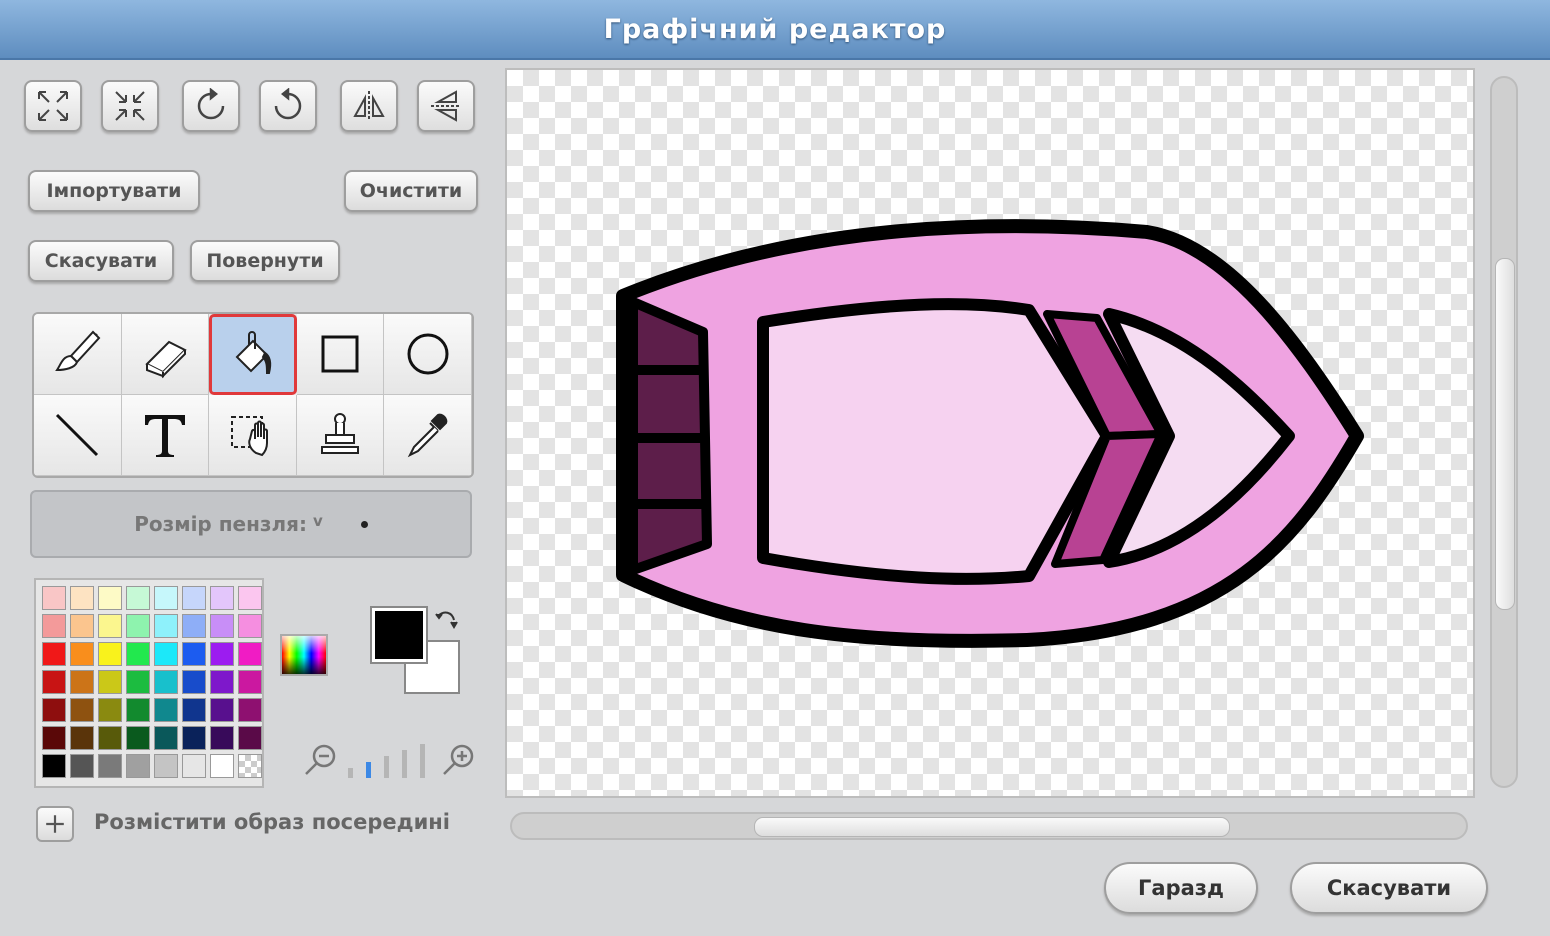 The height and width of the screenshot is (936, 1550). I want to click on horizontal-scroll-thumb, so click(992, 827).